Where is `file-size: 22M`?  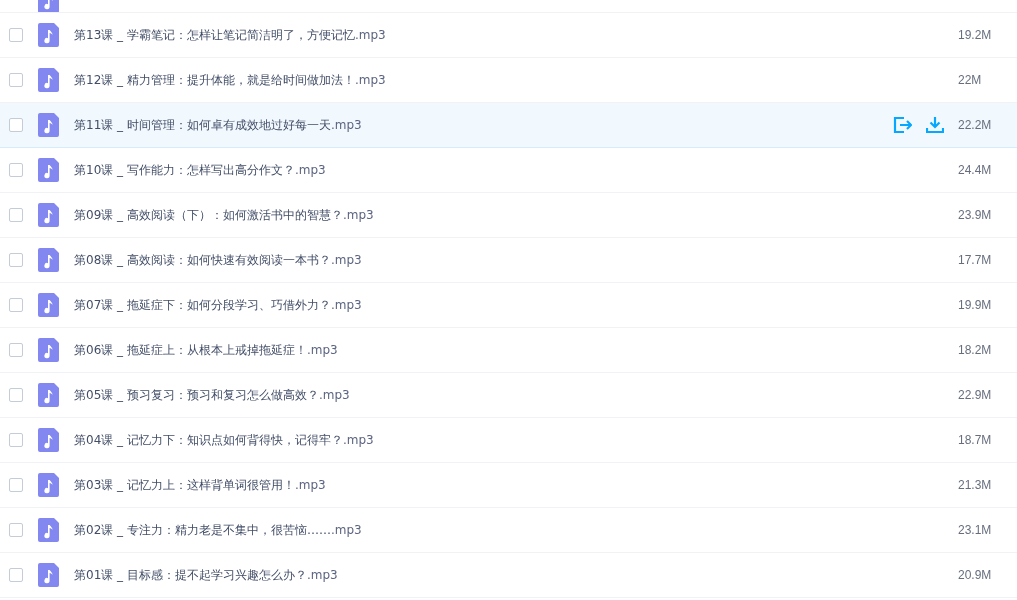
file-size: 22M is located at coordinates (970, 80).